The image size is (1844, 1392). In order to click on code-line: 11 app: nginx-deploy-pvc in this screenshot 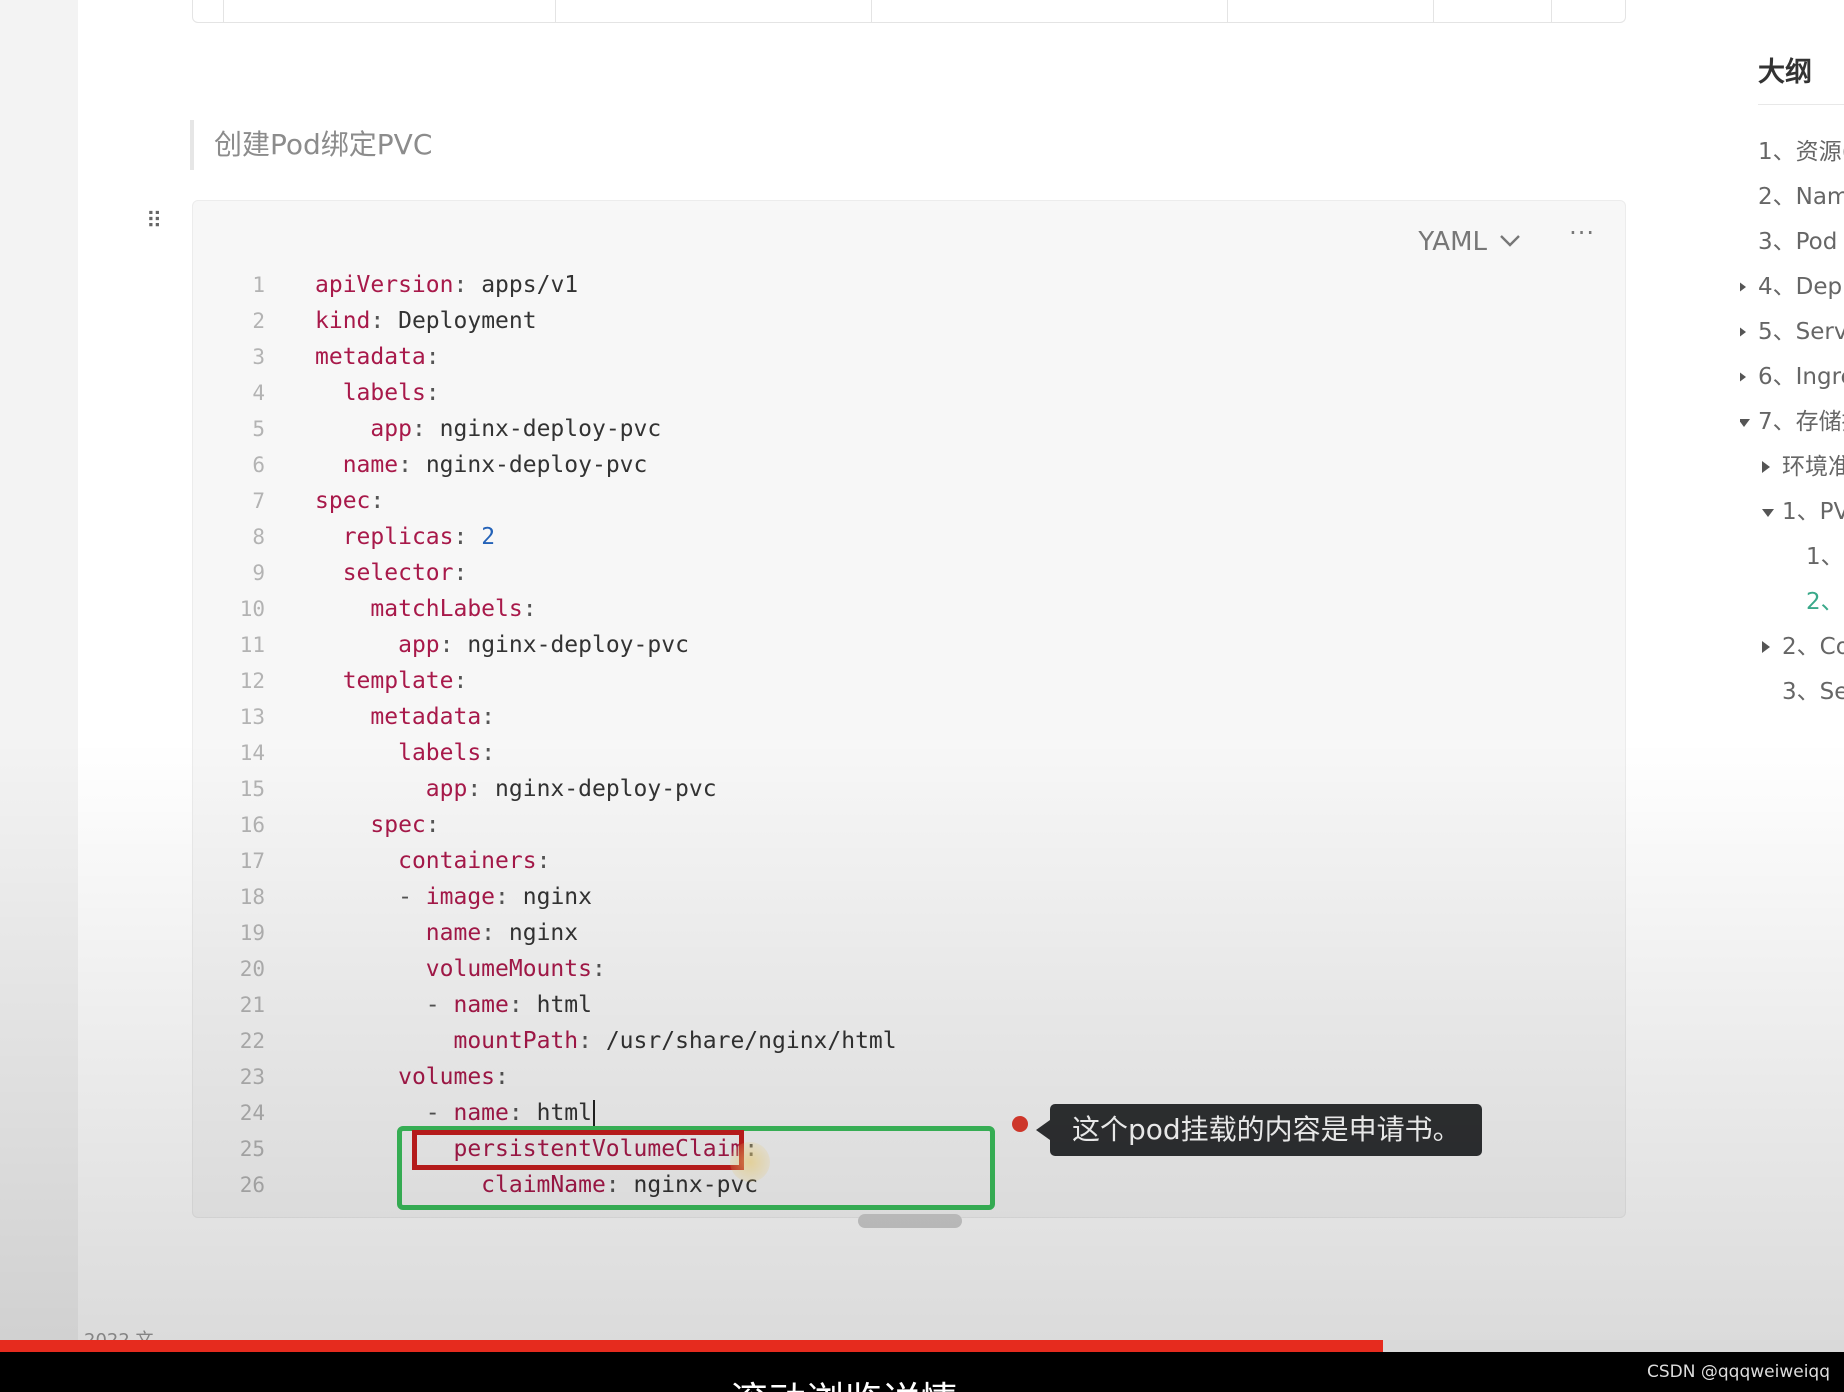, I will do `click(555, 645)`.